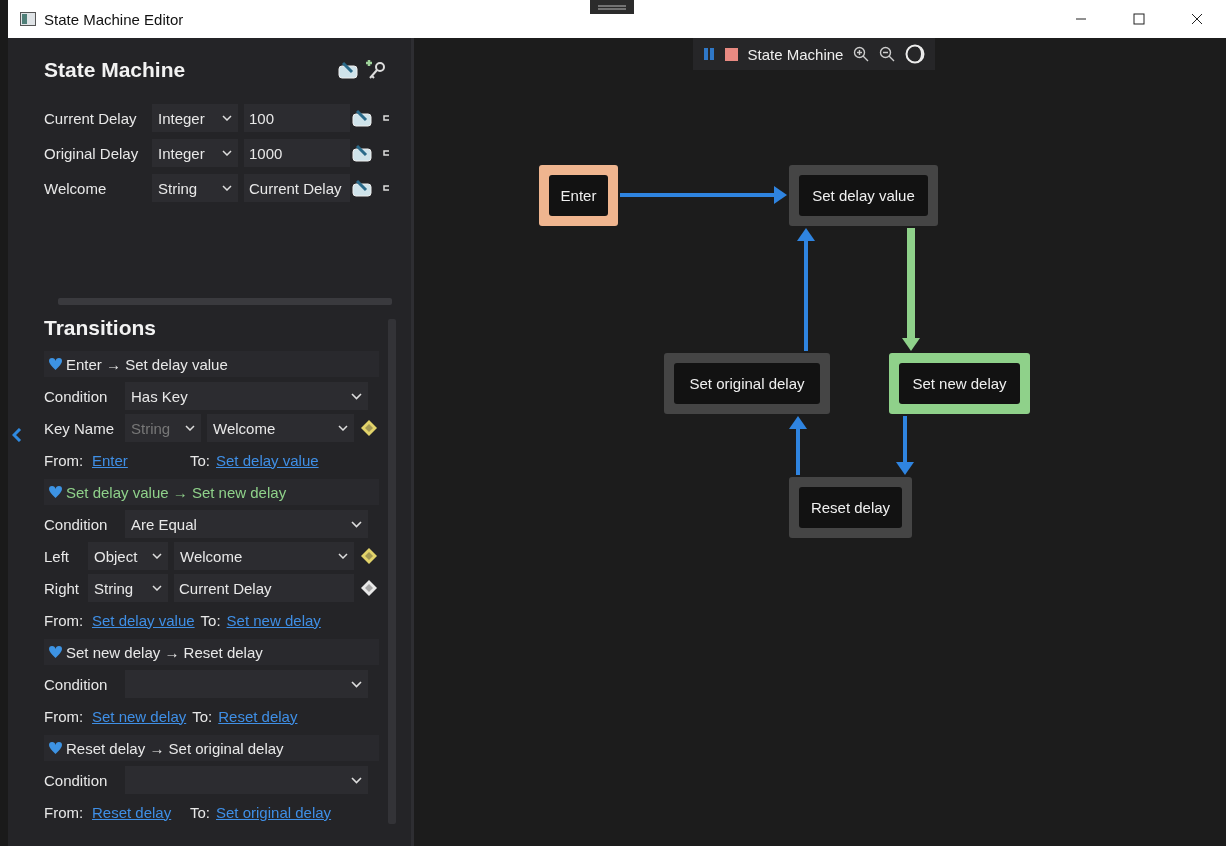 This screenshot has width=1226, height=846. I want to click on parameter-label: Right, so click(62, 588).